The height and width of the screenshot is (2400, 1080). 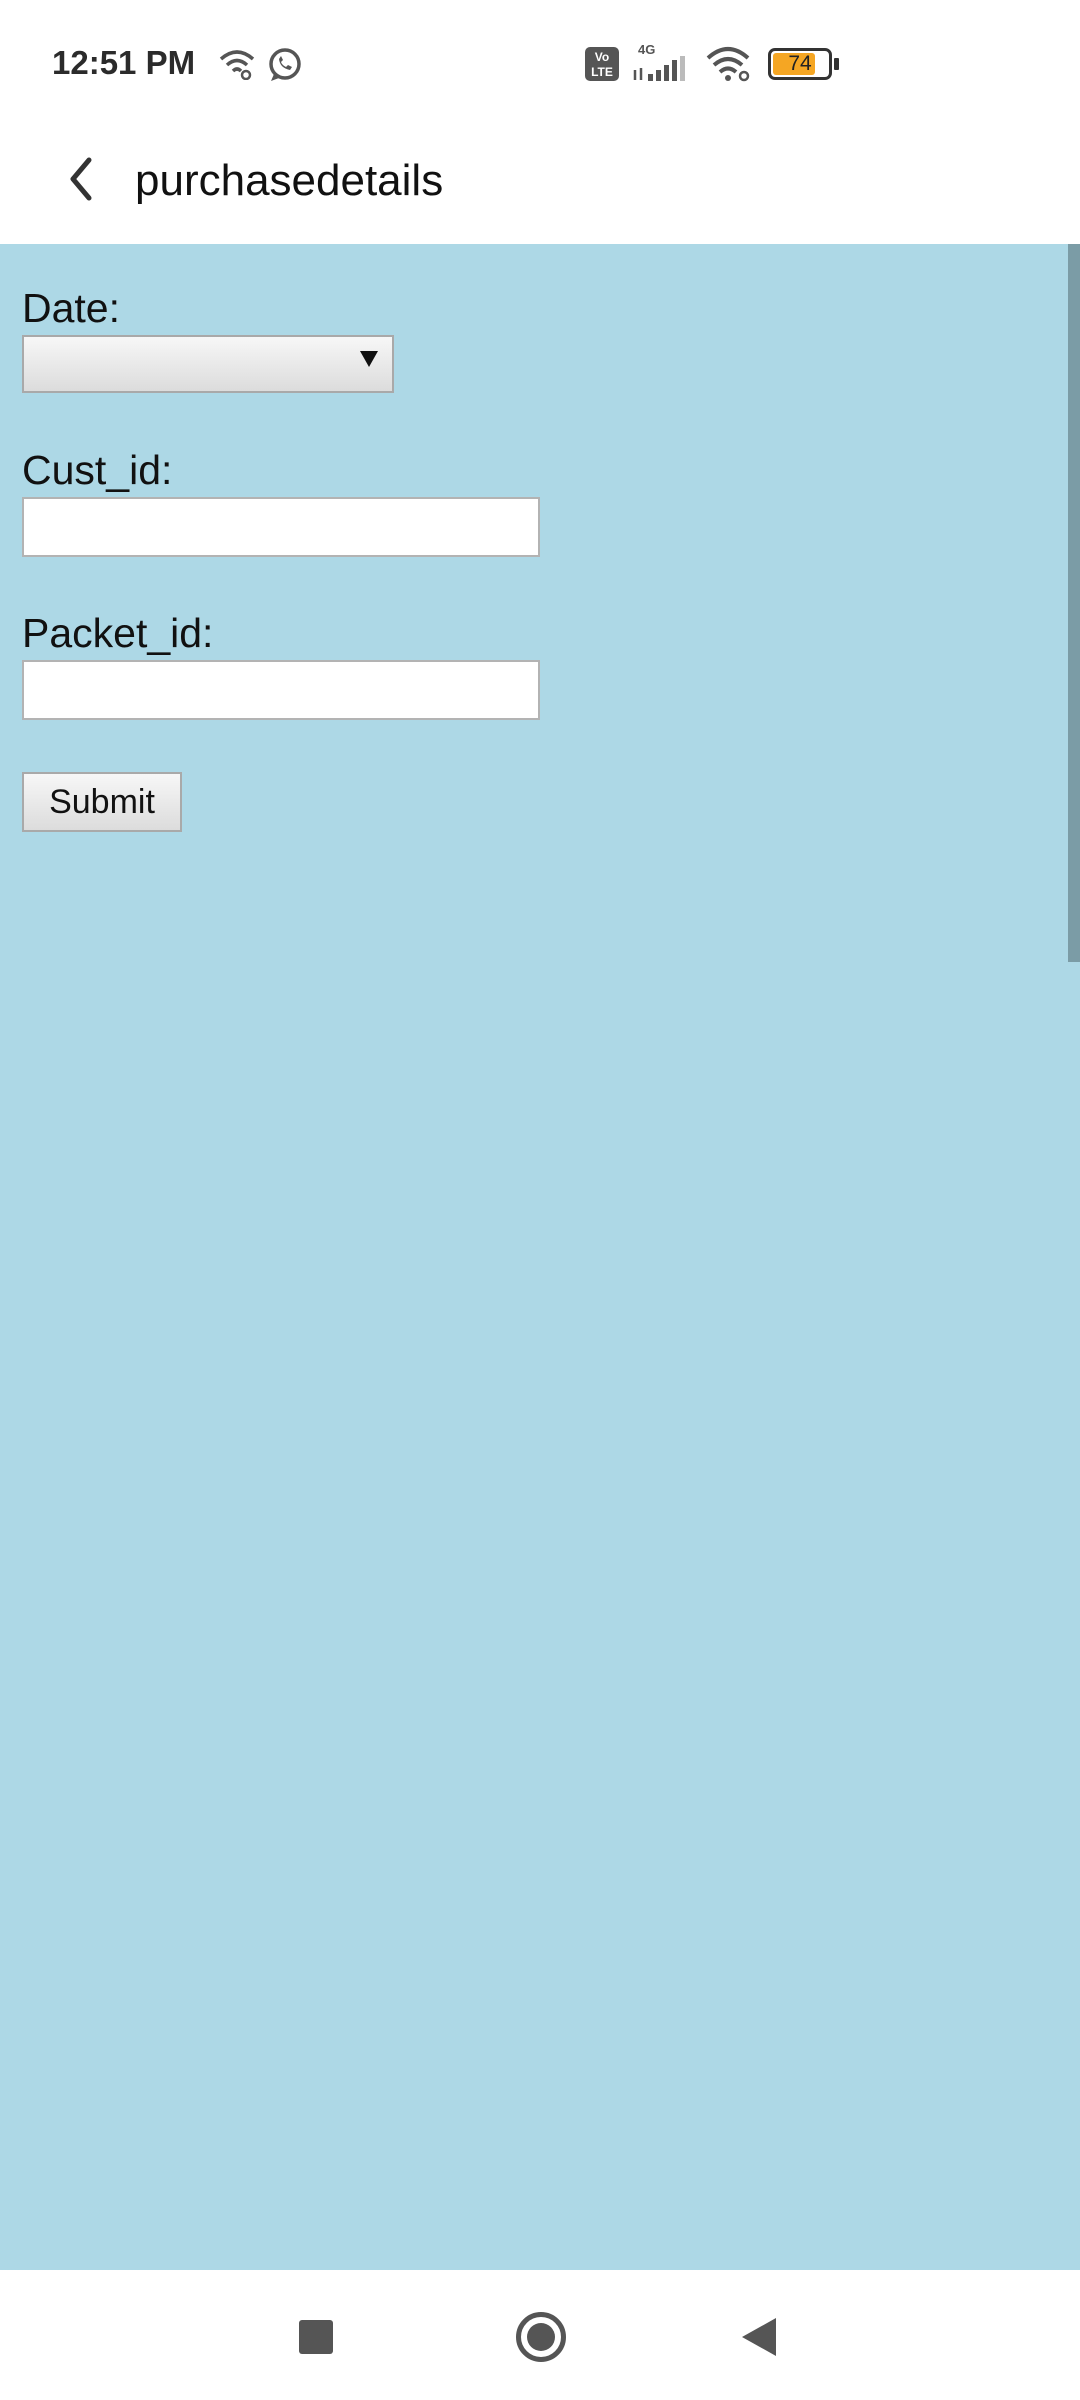 What do you see at coordinates (97, 470) in the screenshot?
I see `cust-id-label: Cust_id:` at bounding box center [97, 470].